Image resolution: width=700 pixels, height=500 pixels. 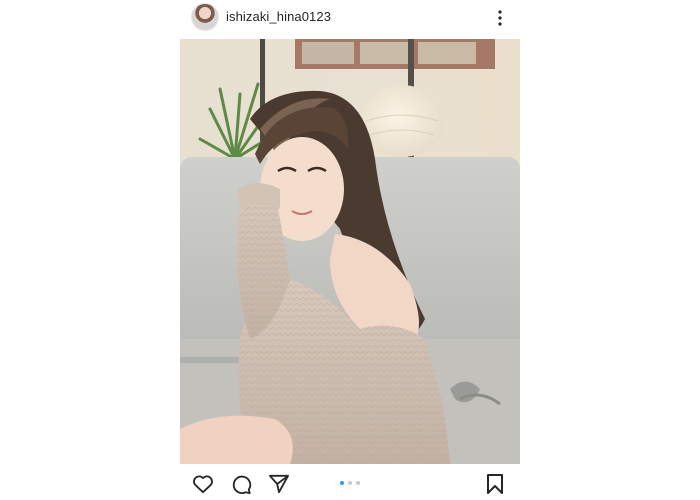 I want to click on heart-icon, so click(x=203, y=484).